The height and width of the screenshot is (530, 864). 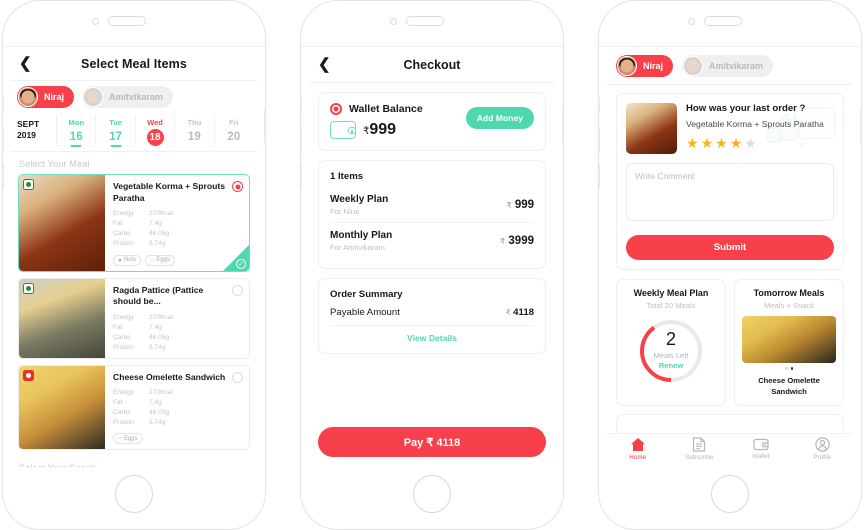 What do you see at coordinates (789, 339) in the screenshot?
I see `tomorrow-meal-image` at bounding box center [789, 339].